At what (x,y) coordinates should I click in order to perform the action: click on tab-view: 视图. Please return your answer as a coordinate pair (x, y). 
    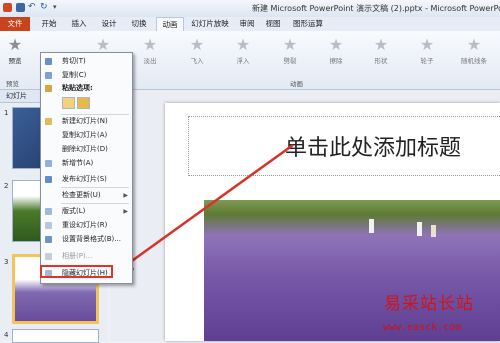
    Looking at the image, I should click on (273, 24).